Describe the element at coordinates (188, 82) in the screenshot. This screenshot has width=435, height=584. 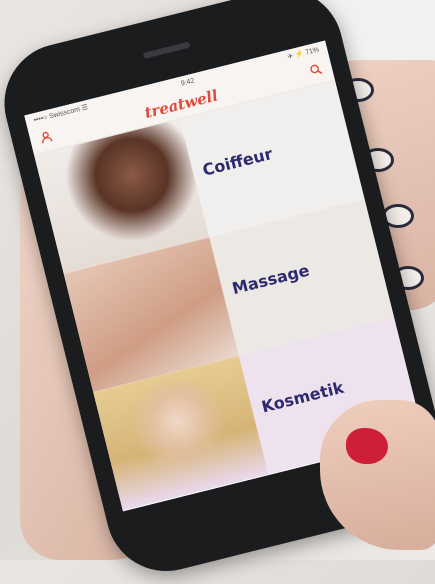
I see `status-time: 9:42` at that location.